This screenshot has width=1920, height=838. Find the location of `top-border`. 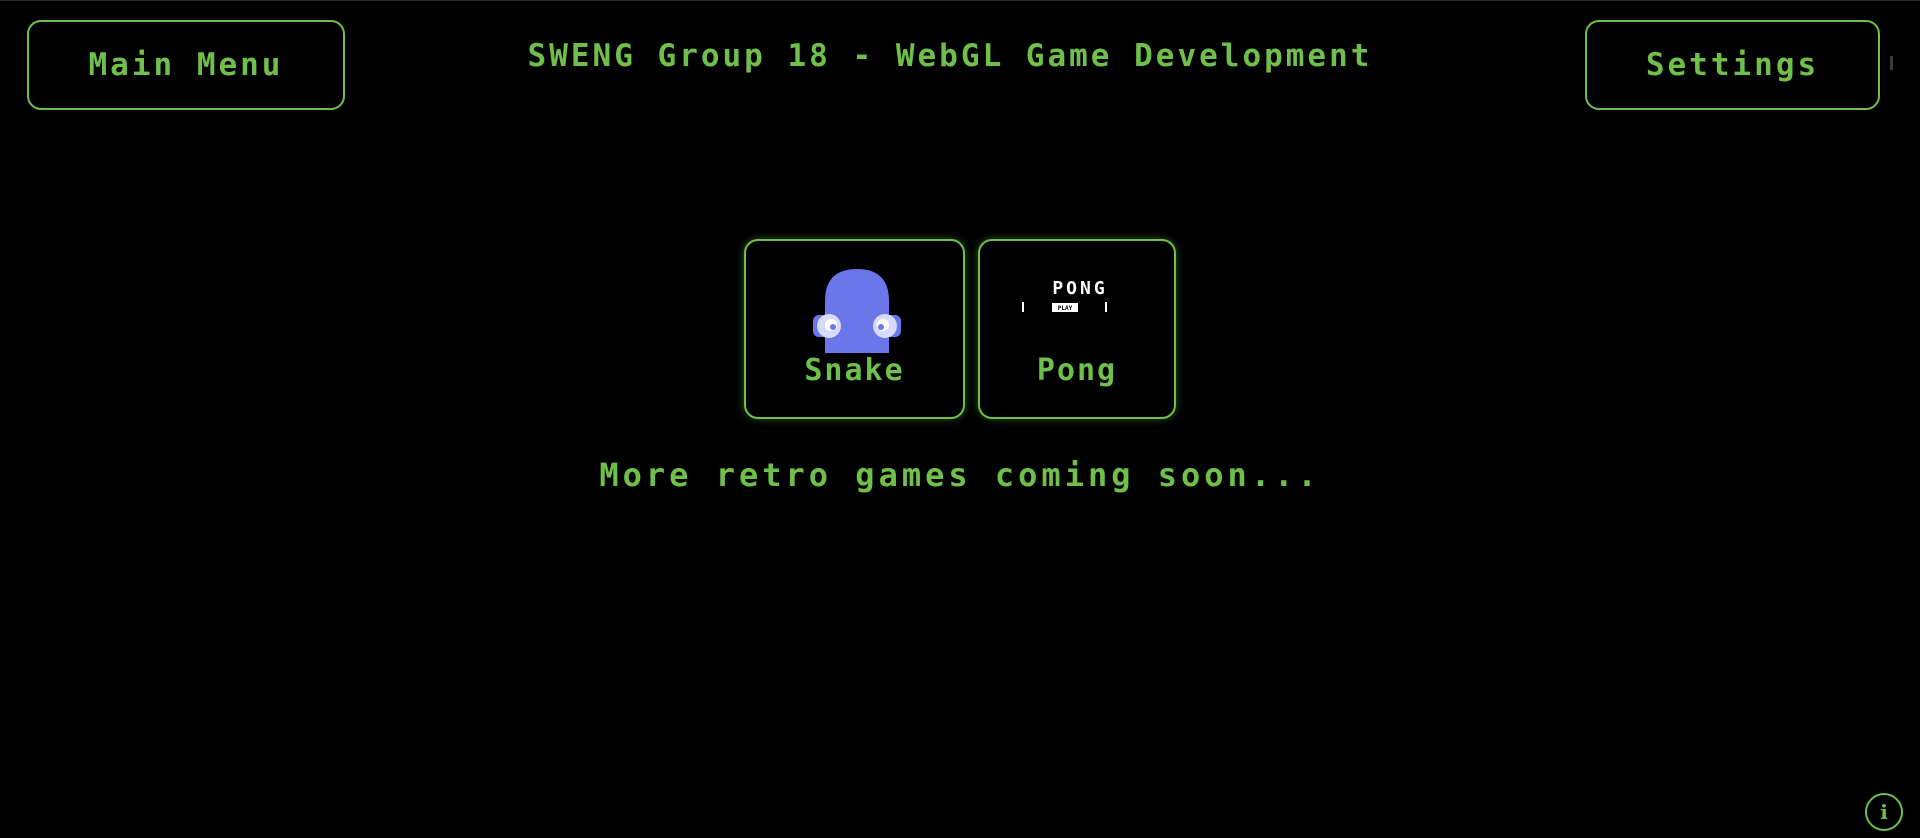

top-border is located at coordinates (960, 0).